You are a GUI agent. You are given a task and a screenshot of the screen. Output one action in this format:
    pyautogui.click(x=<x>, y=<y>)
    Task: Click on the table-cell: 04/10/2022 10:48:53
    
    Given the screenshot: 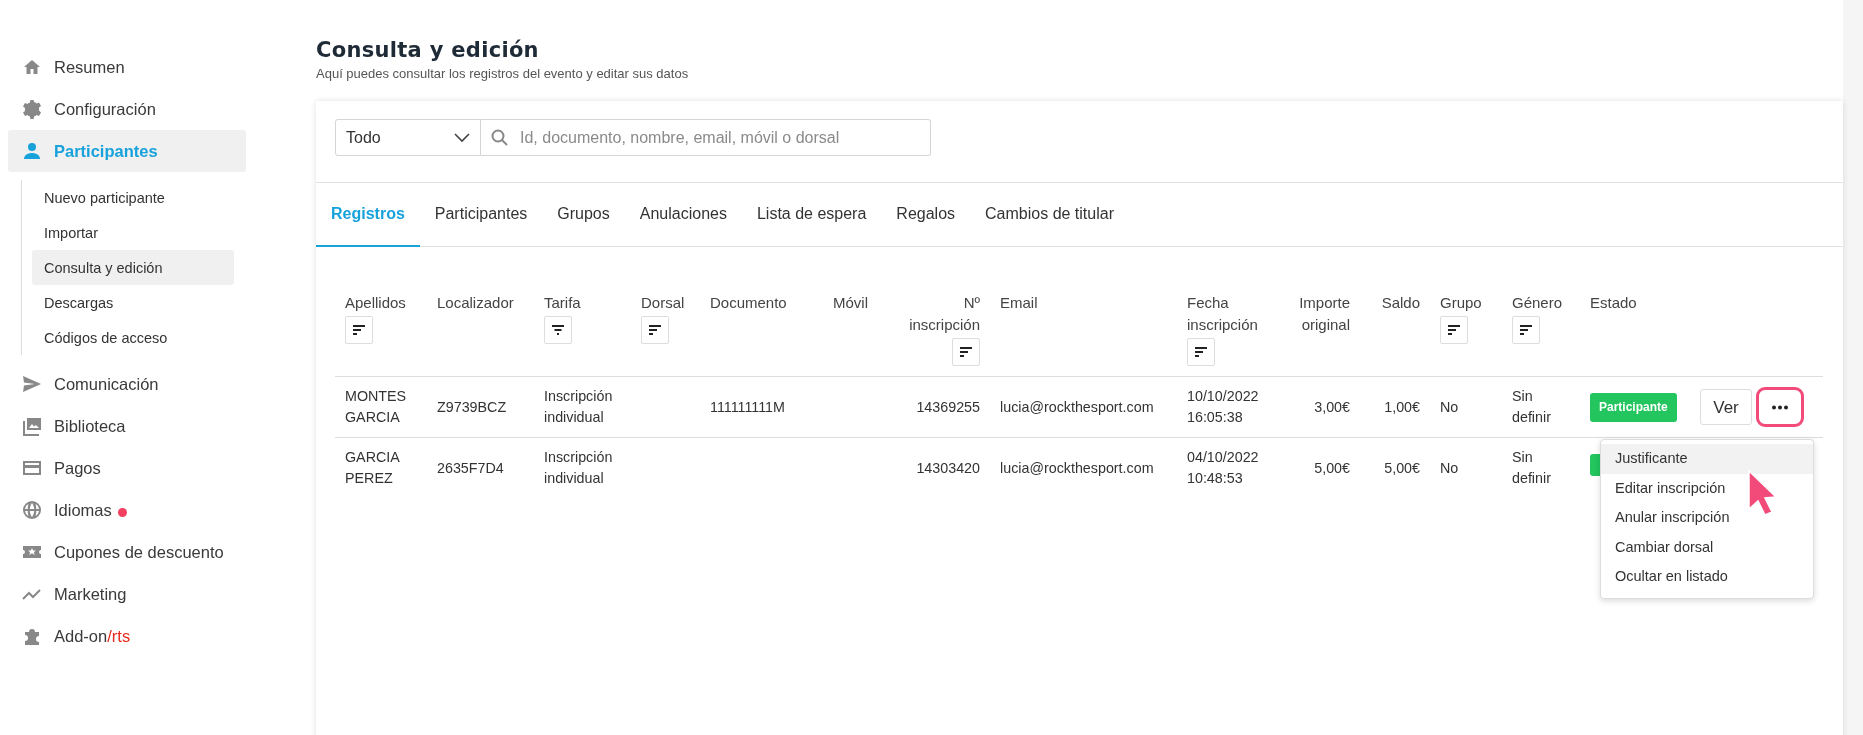 What is the action you would take?
    pyautogui.click(x=1223, y=467)
    